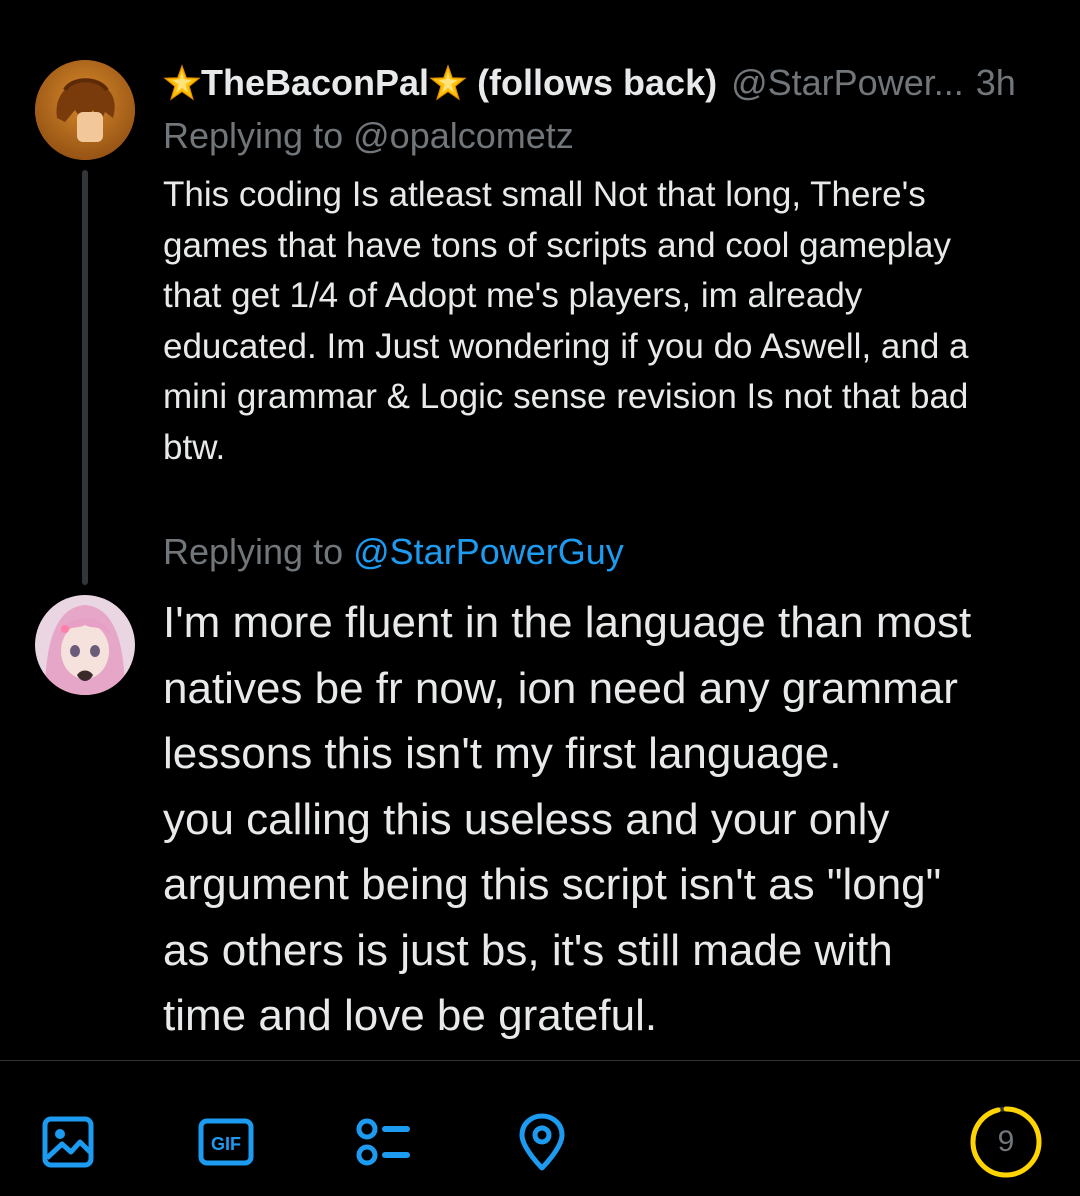 This screenshot has height=1196, width=1080. I want to click on avatar-thebaconpal, so click(85, 110).